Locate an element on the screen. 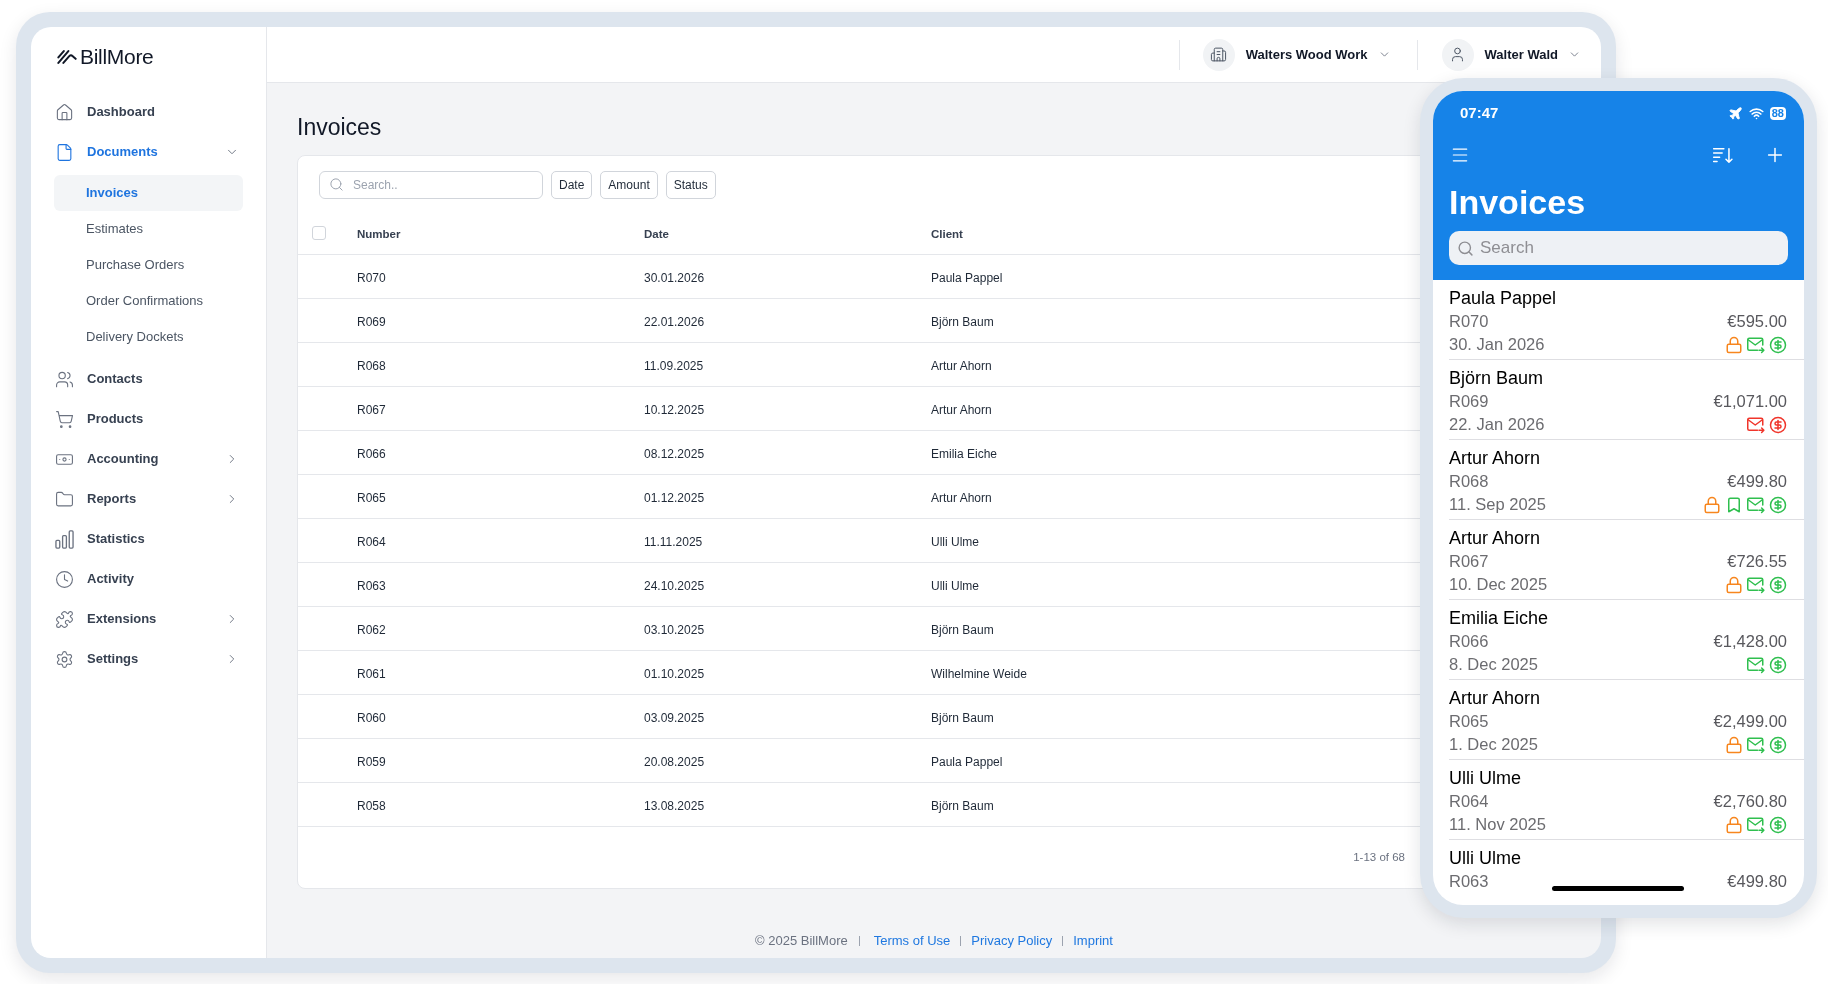 The width and height of the screenshot is (1828, 984). folder-icon is located at coordinates (64, 499).